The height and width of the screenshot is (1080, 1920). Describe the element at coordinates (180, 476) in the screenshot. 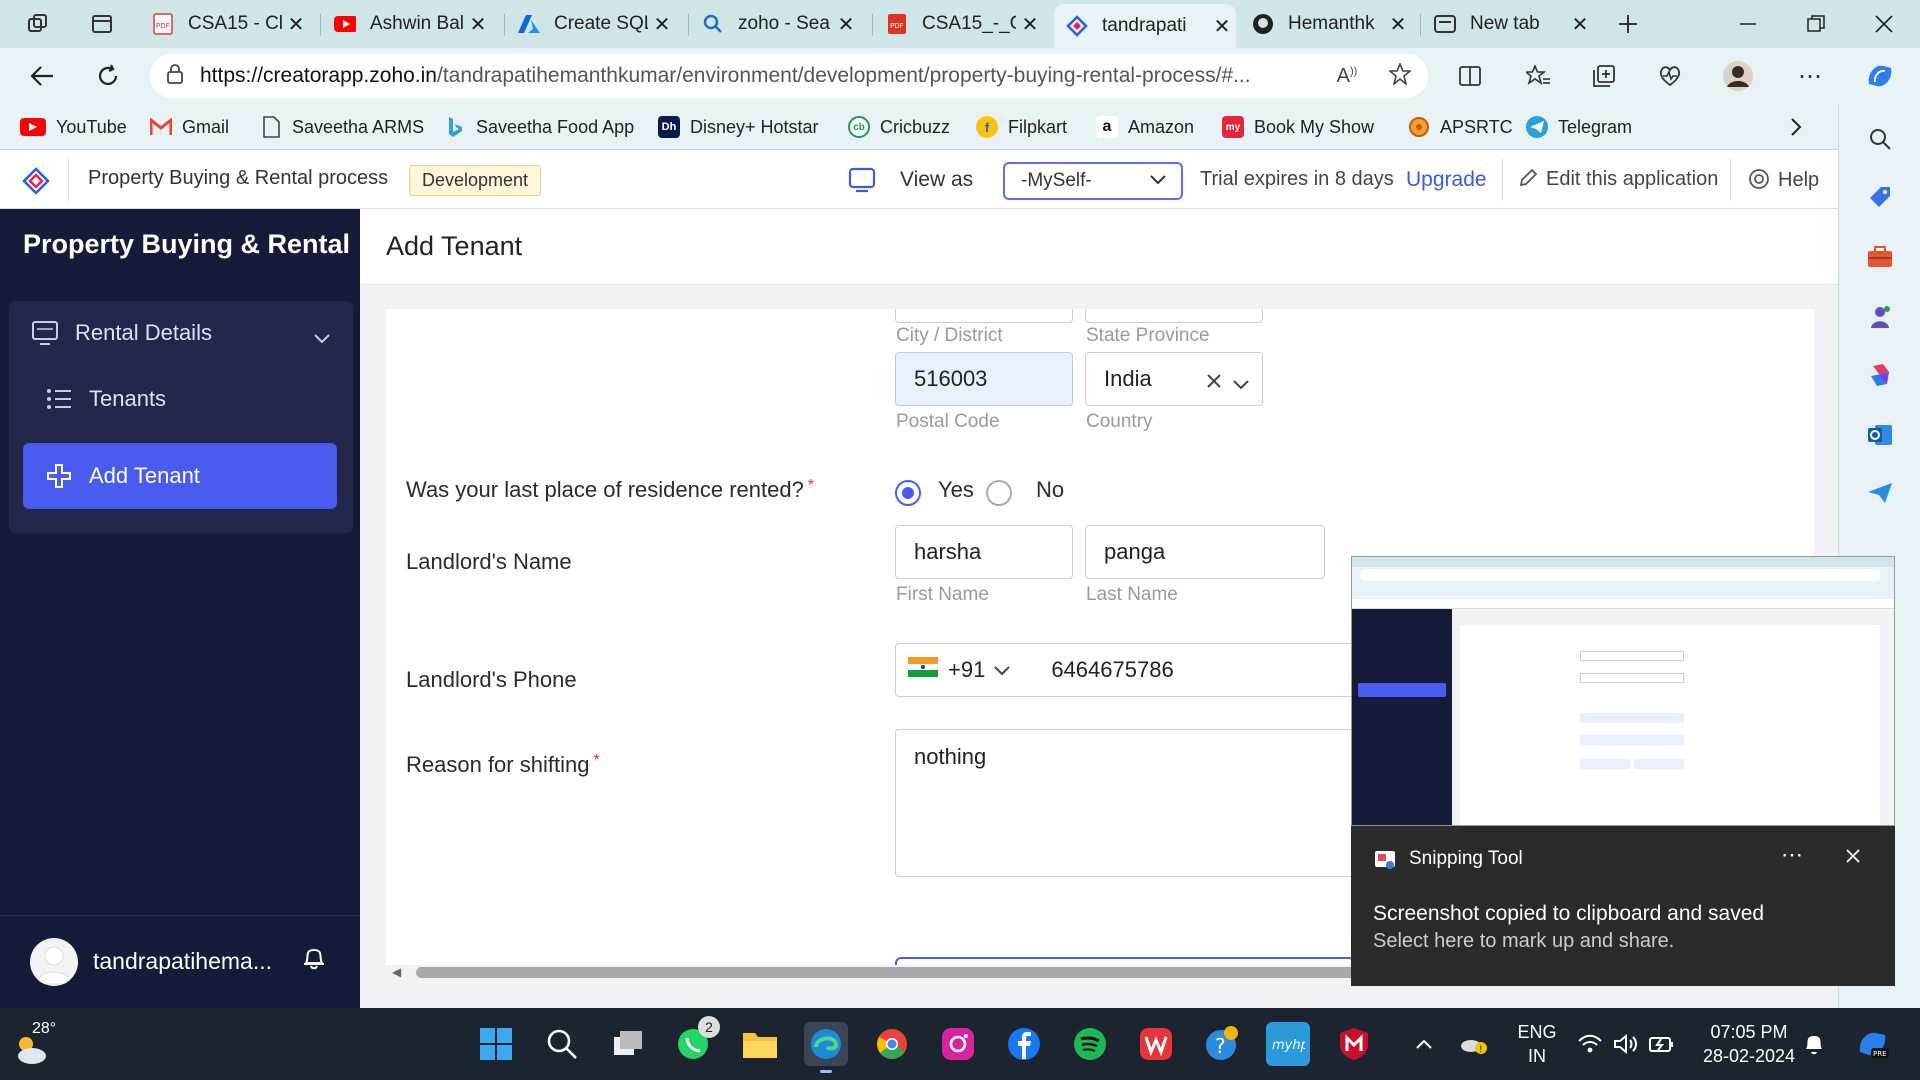

I see `nav-item-add-tenant: Add Tenant` at that location.